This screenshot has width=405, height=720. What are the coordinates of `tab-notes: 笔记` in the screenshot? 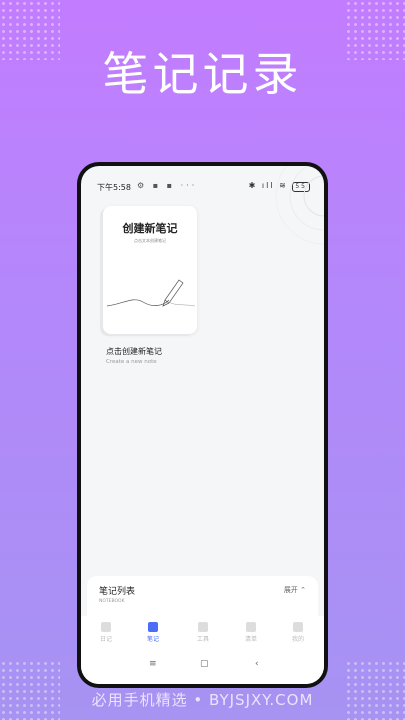 It's located at (153, 632).